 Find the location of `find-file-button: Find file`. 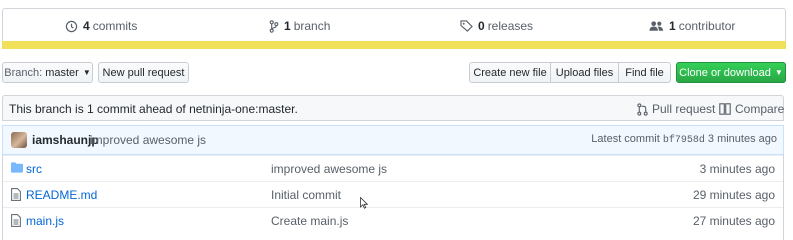

find-file-button: Find file is located at coordinates (645, 72).